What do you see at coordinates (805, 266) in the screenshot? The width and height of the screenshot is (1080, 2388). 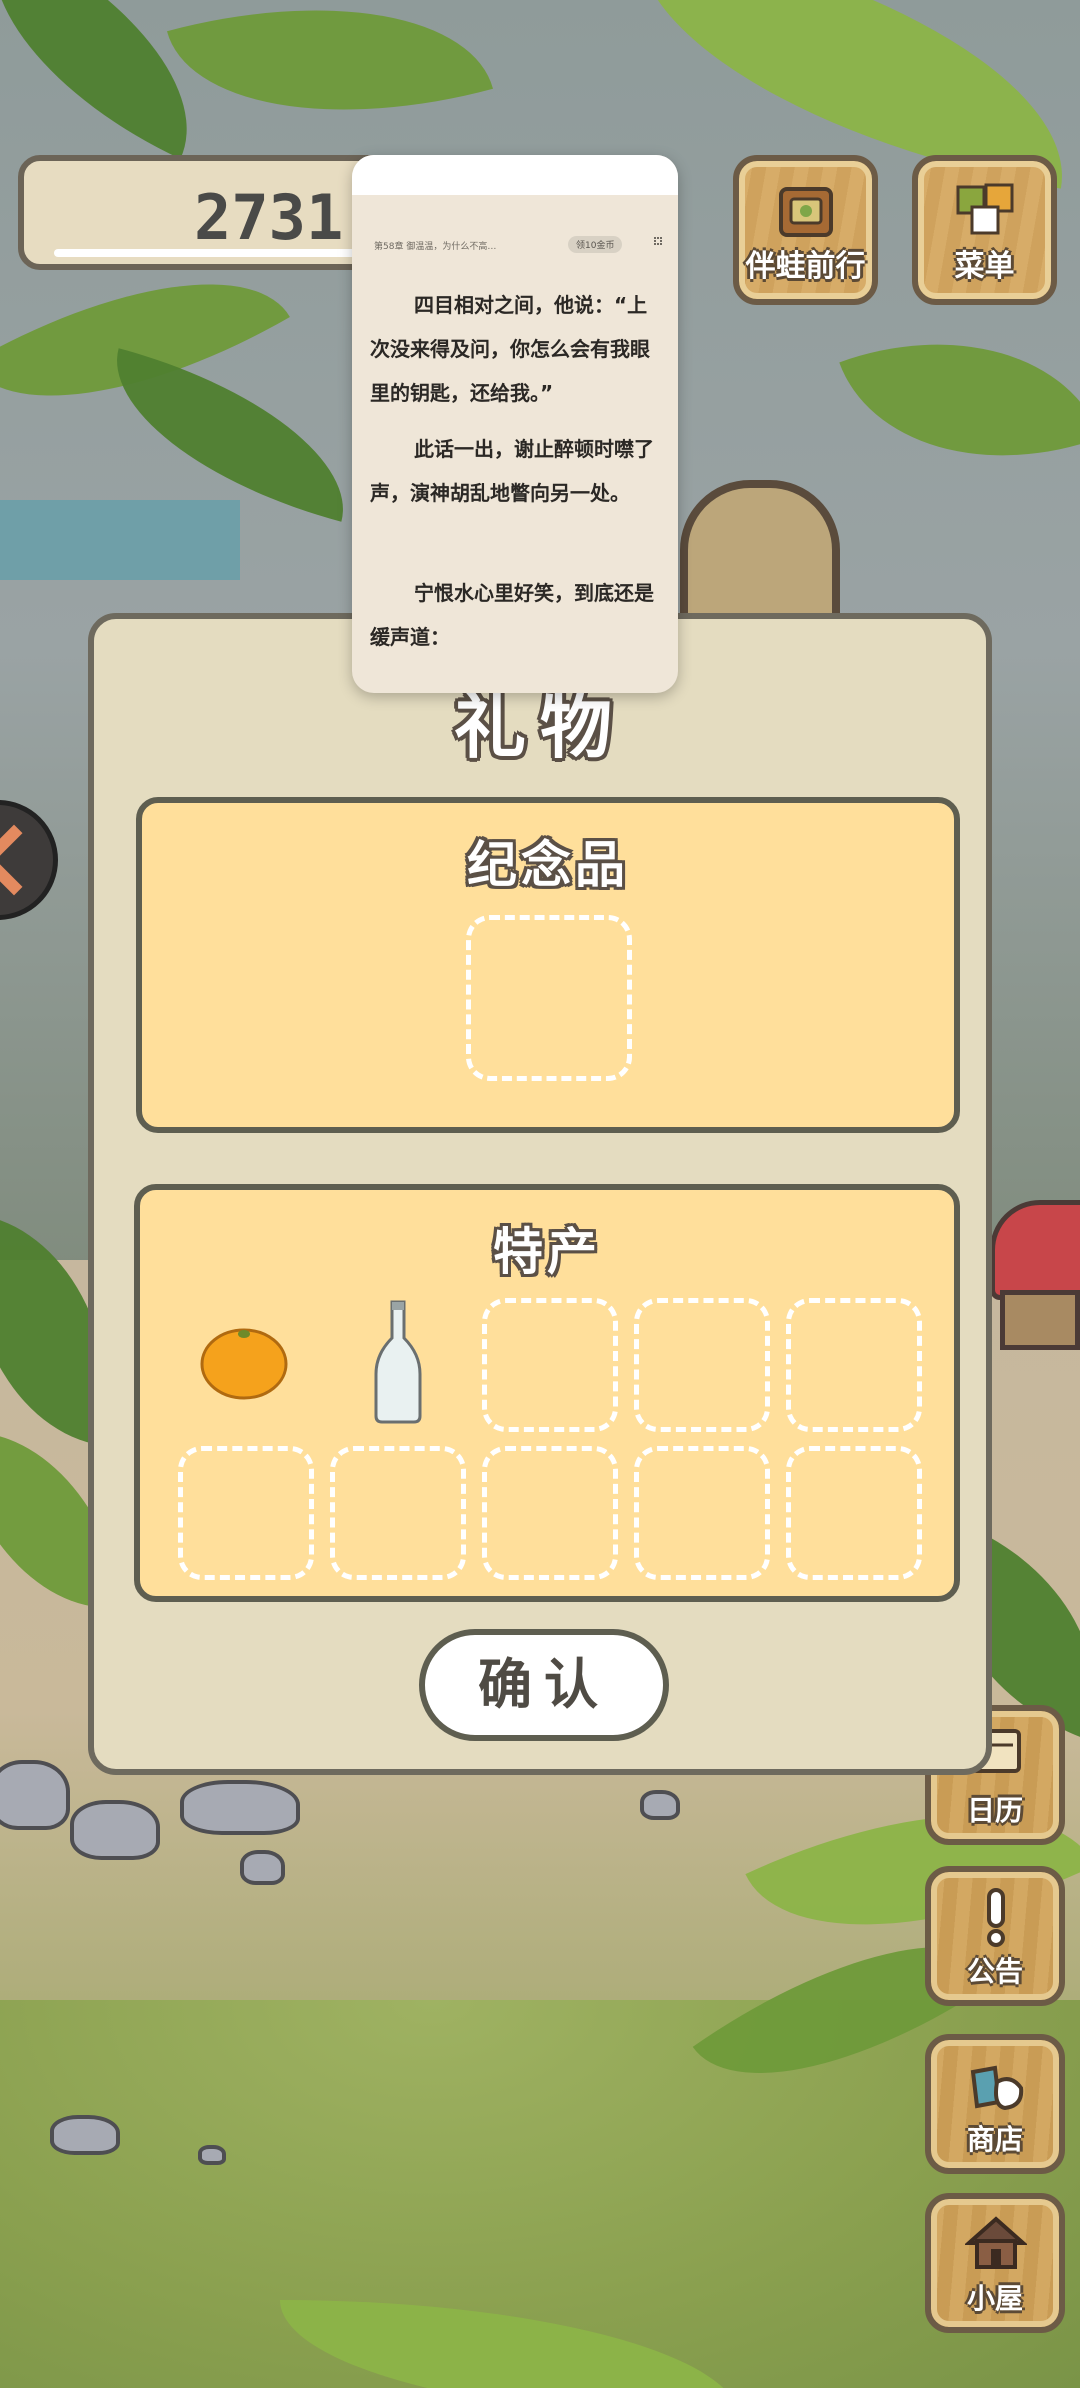 I see `companion-label: 伴蛙前行` at bounding box center [805, 266].